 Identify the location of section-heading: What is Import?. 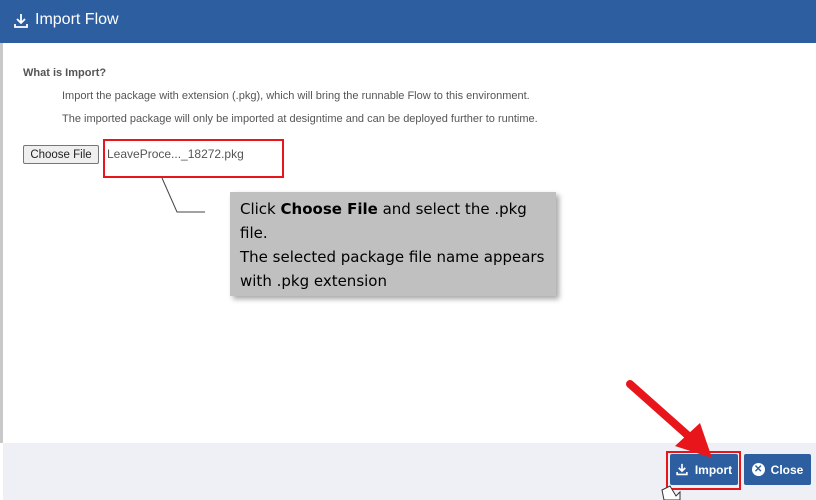
(65, 73).